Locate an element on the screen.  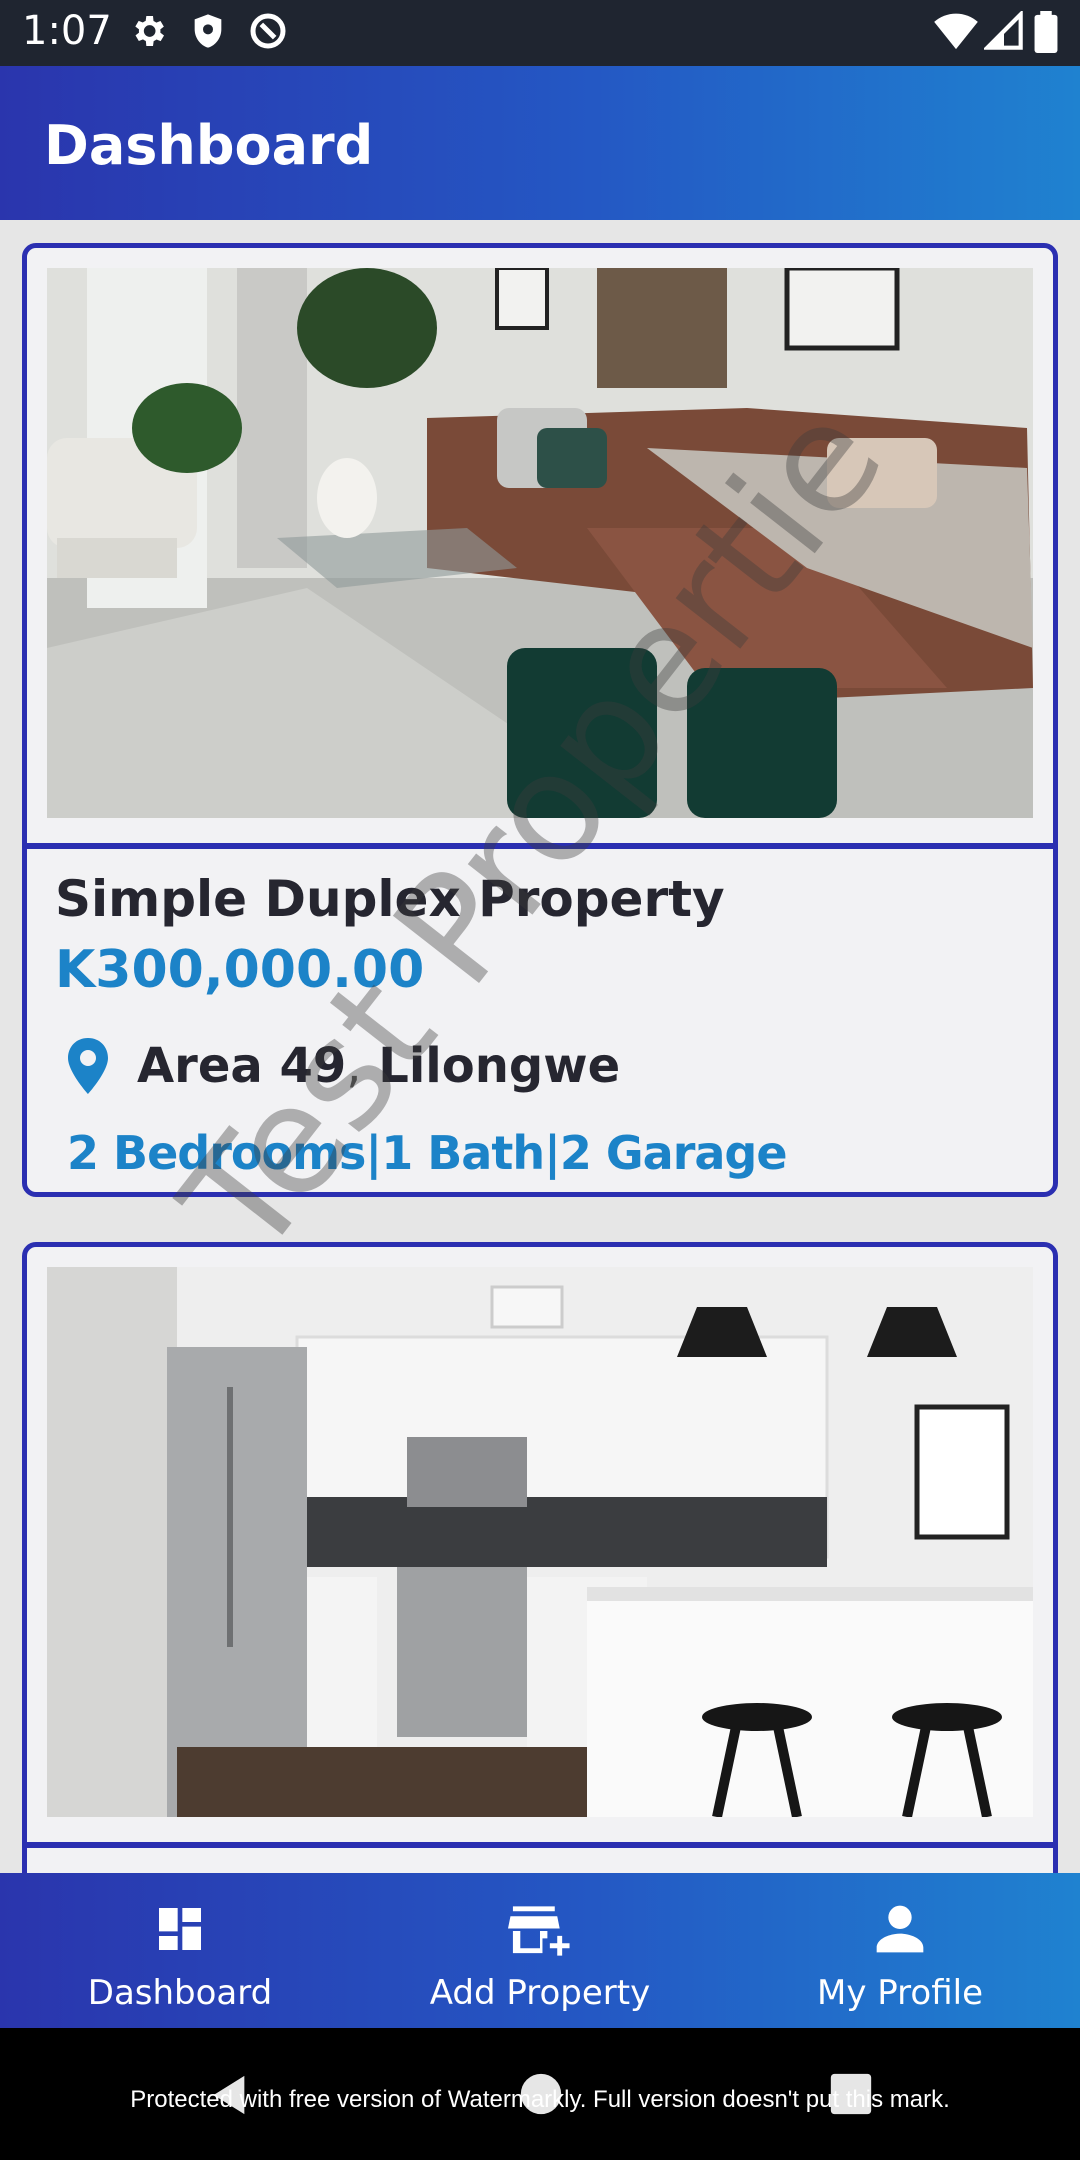
battery-icon is located at coordinates (1046, 34).